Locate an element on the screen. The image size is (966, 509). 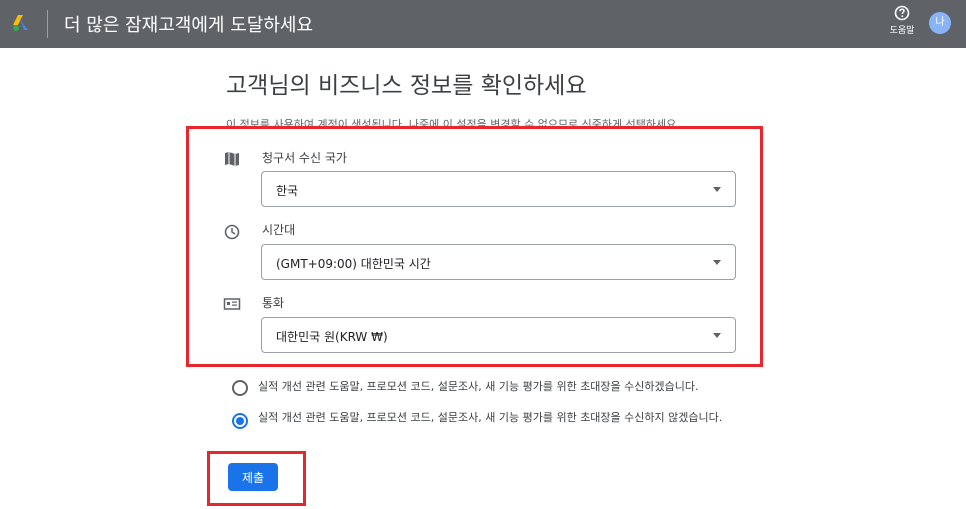
opt-in-radio is located at coordinates (240, 388).